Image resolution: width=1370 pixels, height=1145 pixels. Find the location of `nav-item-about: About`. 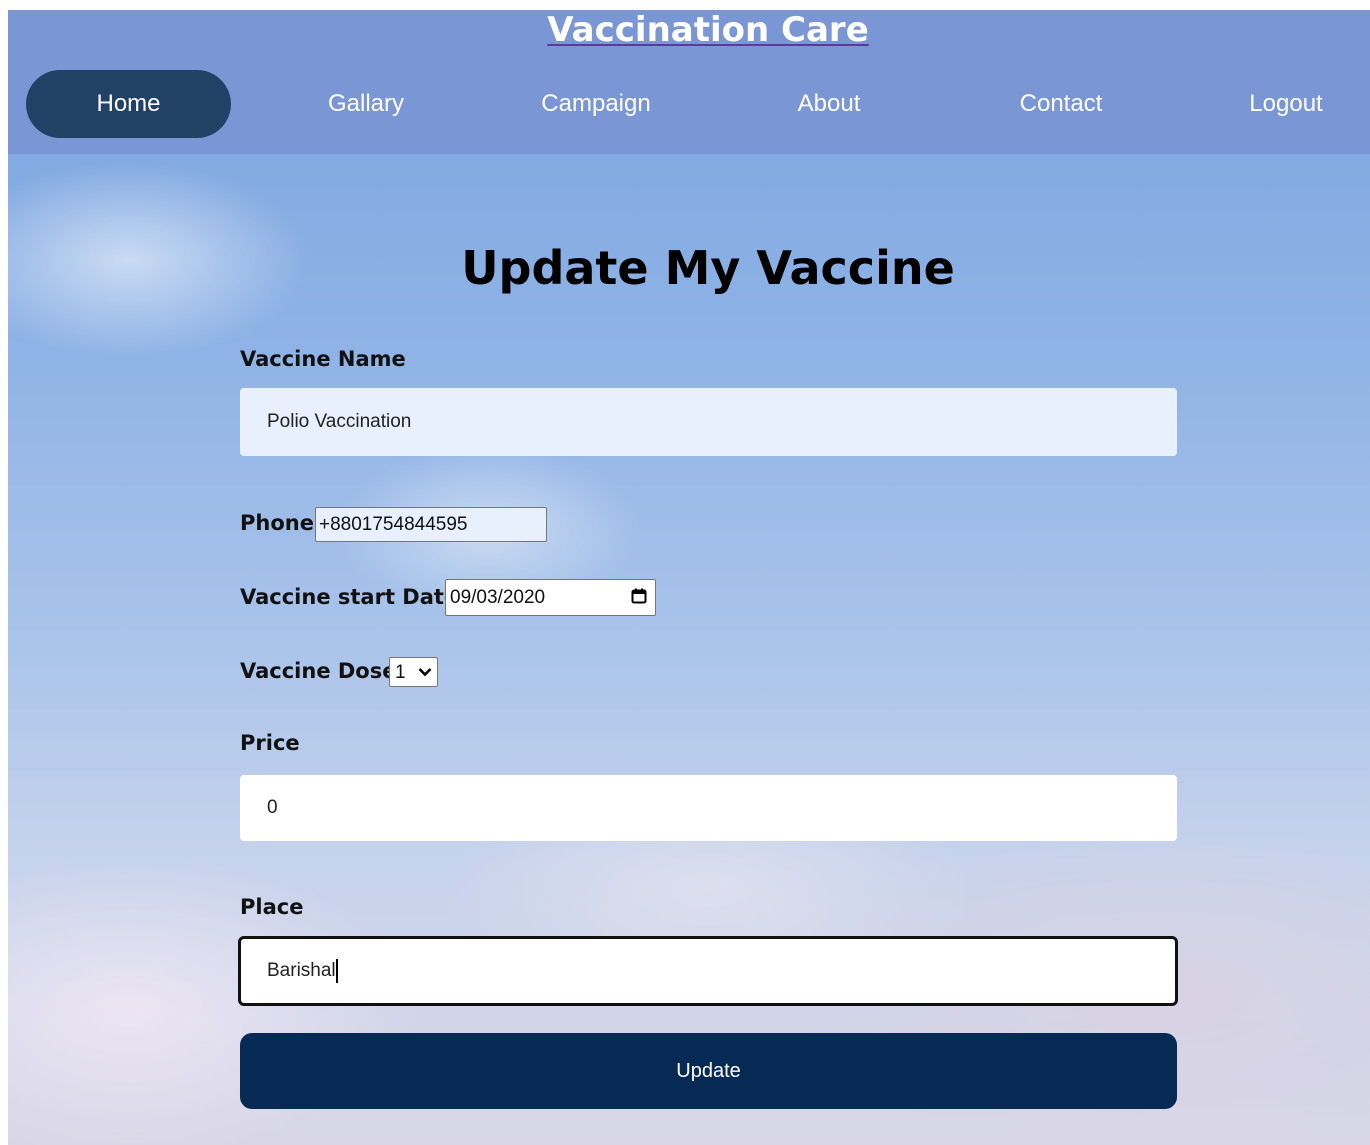

nav-item-about: About is located at coordinates (829, 104).